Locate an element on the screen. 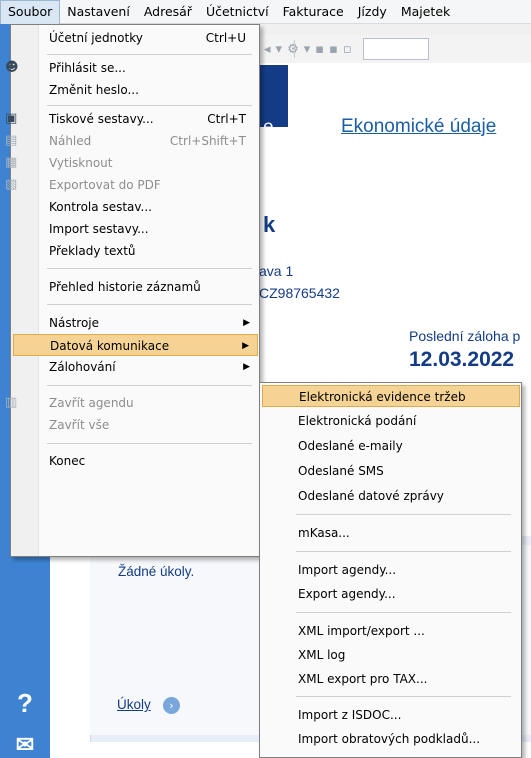 The width and height of the screenshot is (531, 758). menu-item-tiskove-sestavy: ▣ Tiskové sestavy... Ctrl+T is located at coordinates (131, 119).